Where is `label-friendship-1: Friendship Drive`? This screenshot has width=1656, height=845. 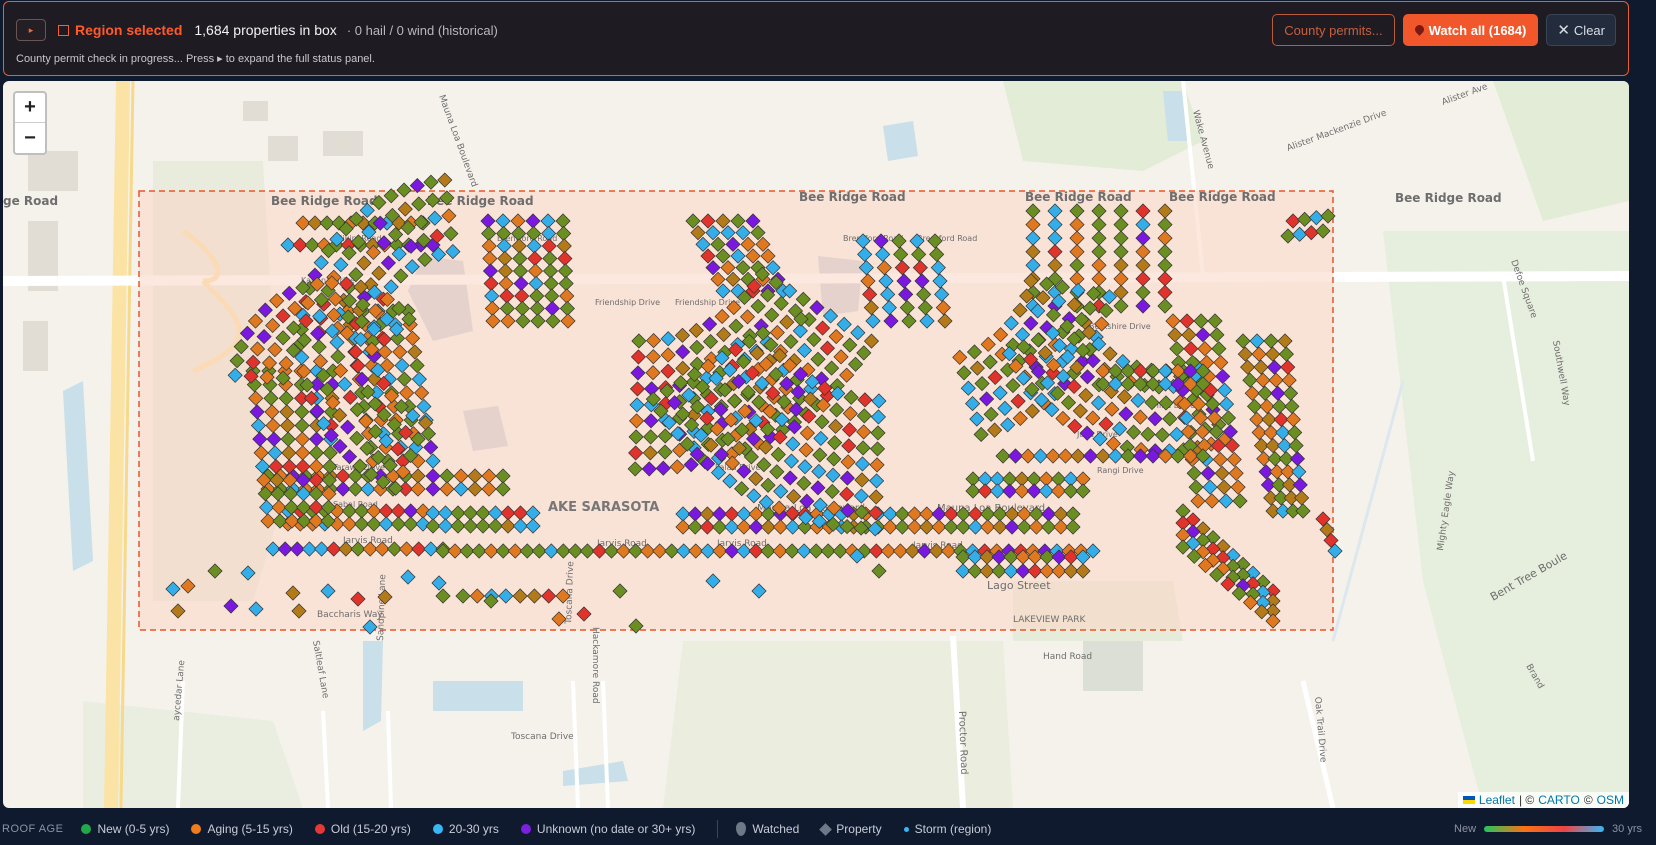
label-friendship-1: Friendship Drive is located at coordinates (627, 302).